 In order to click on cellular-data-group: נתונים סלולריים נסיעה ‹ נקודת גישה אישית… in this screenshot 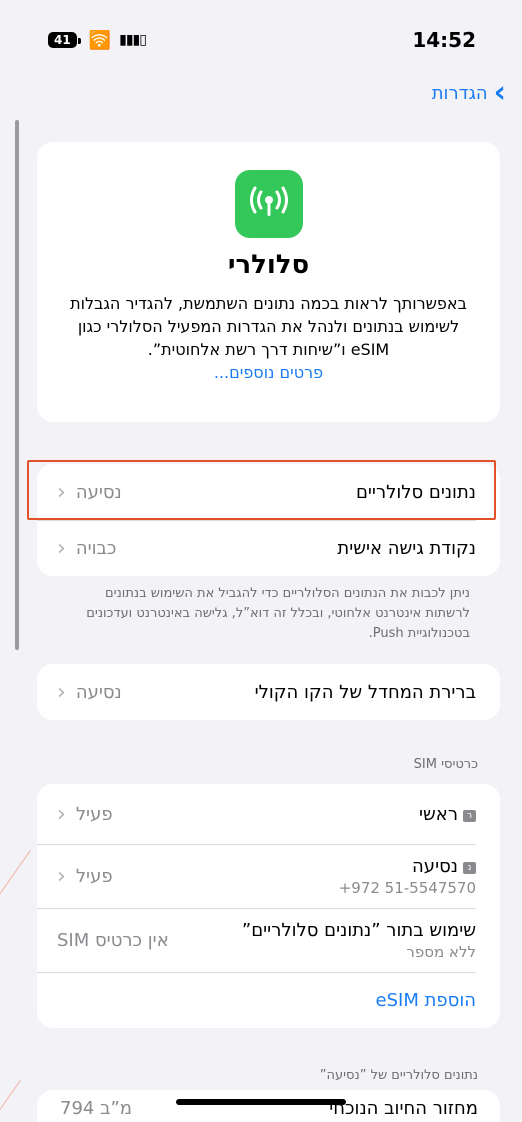, I will do `click(268, 520)`.